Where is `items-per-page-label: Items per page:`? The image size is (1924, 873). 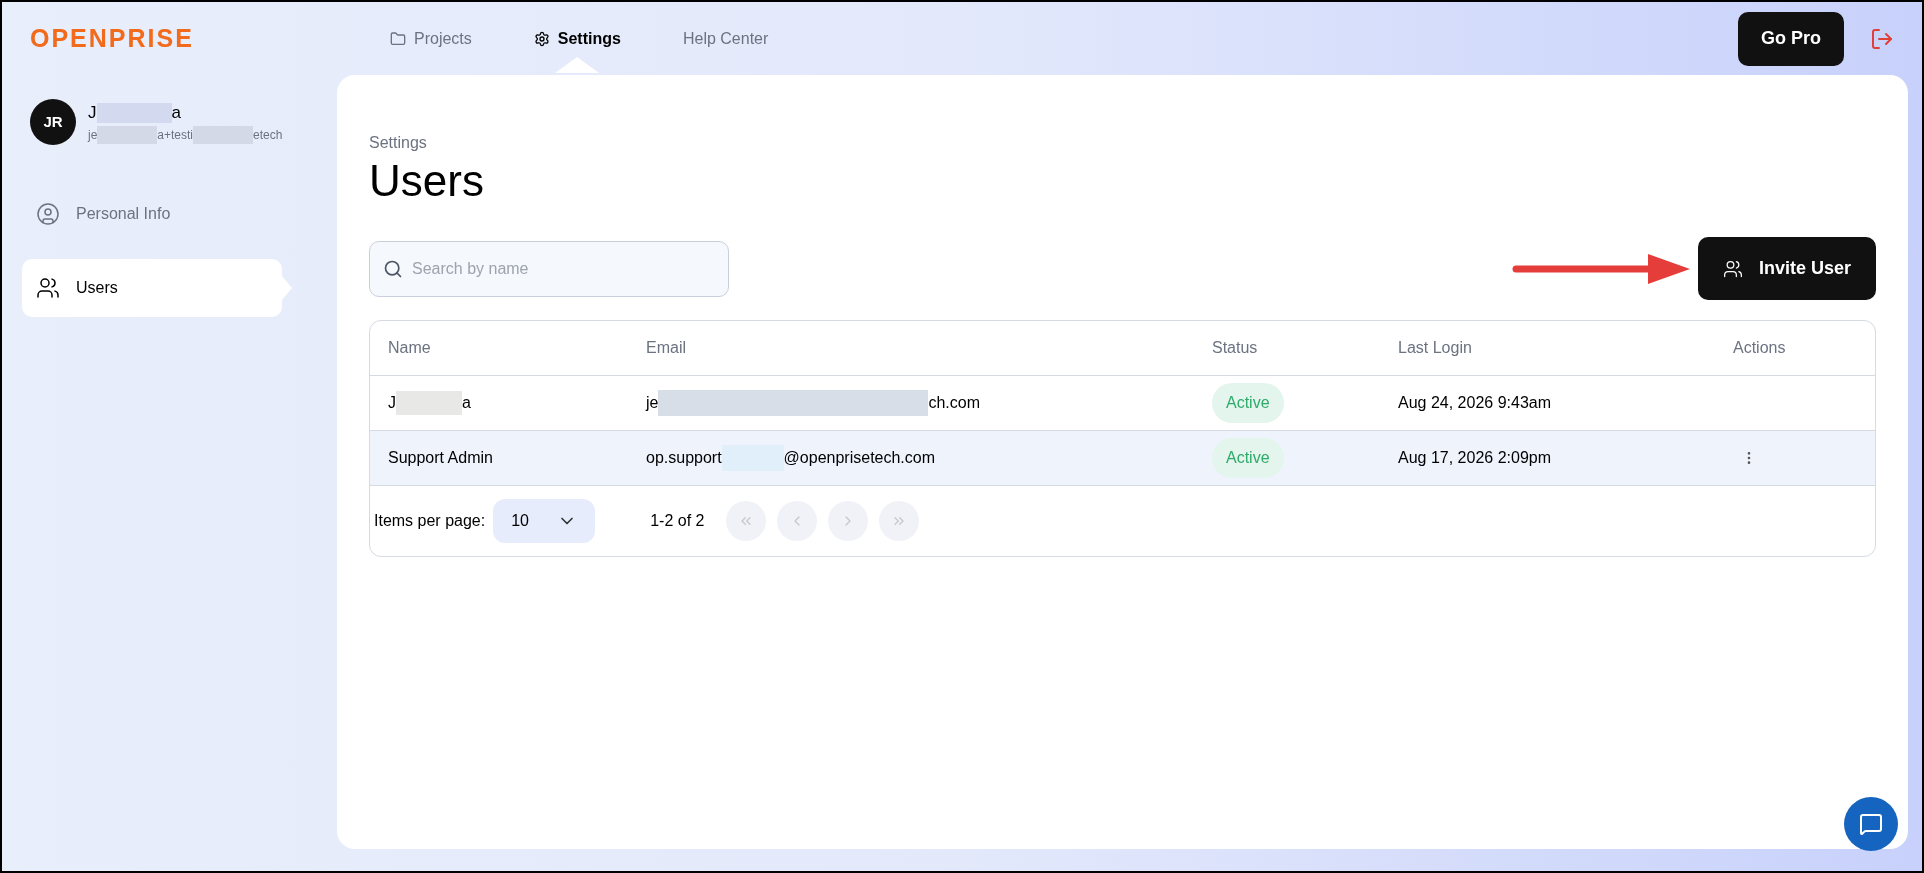 items-per-page-label: Items per page: is located at coordinates (430, 521).